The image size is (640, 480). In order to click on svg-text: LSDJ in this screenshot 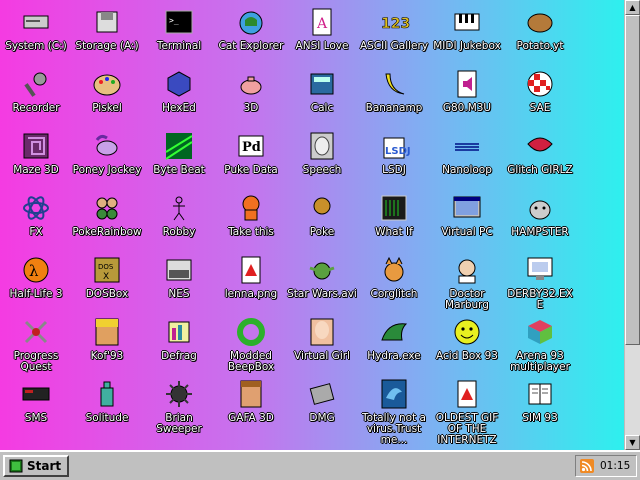, I will do `click(397, 151)`.